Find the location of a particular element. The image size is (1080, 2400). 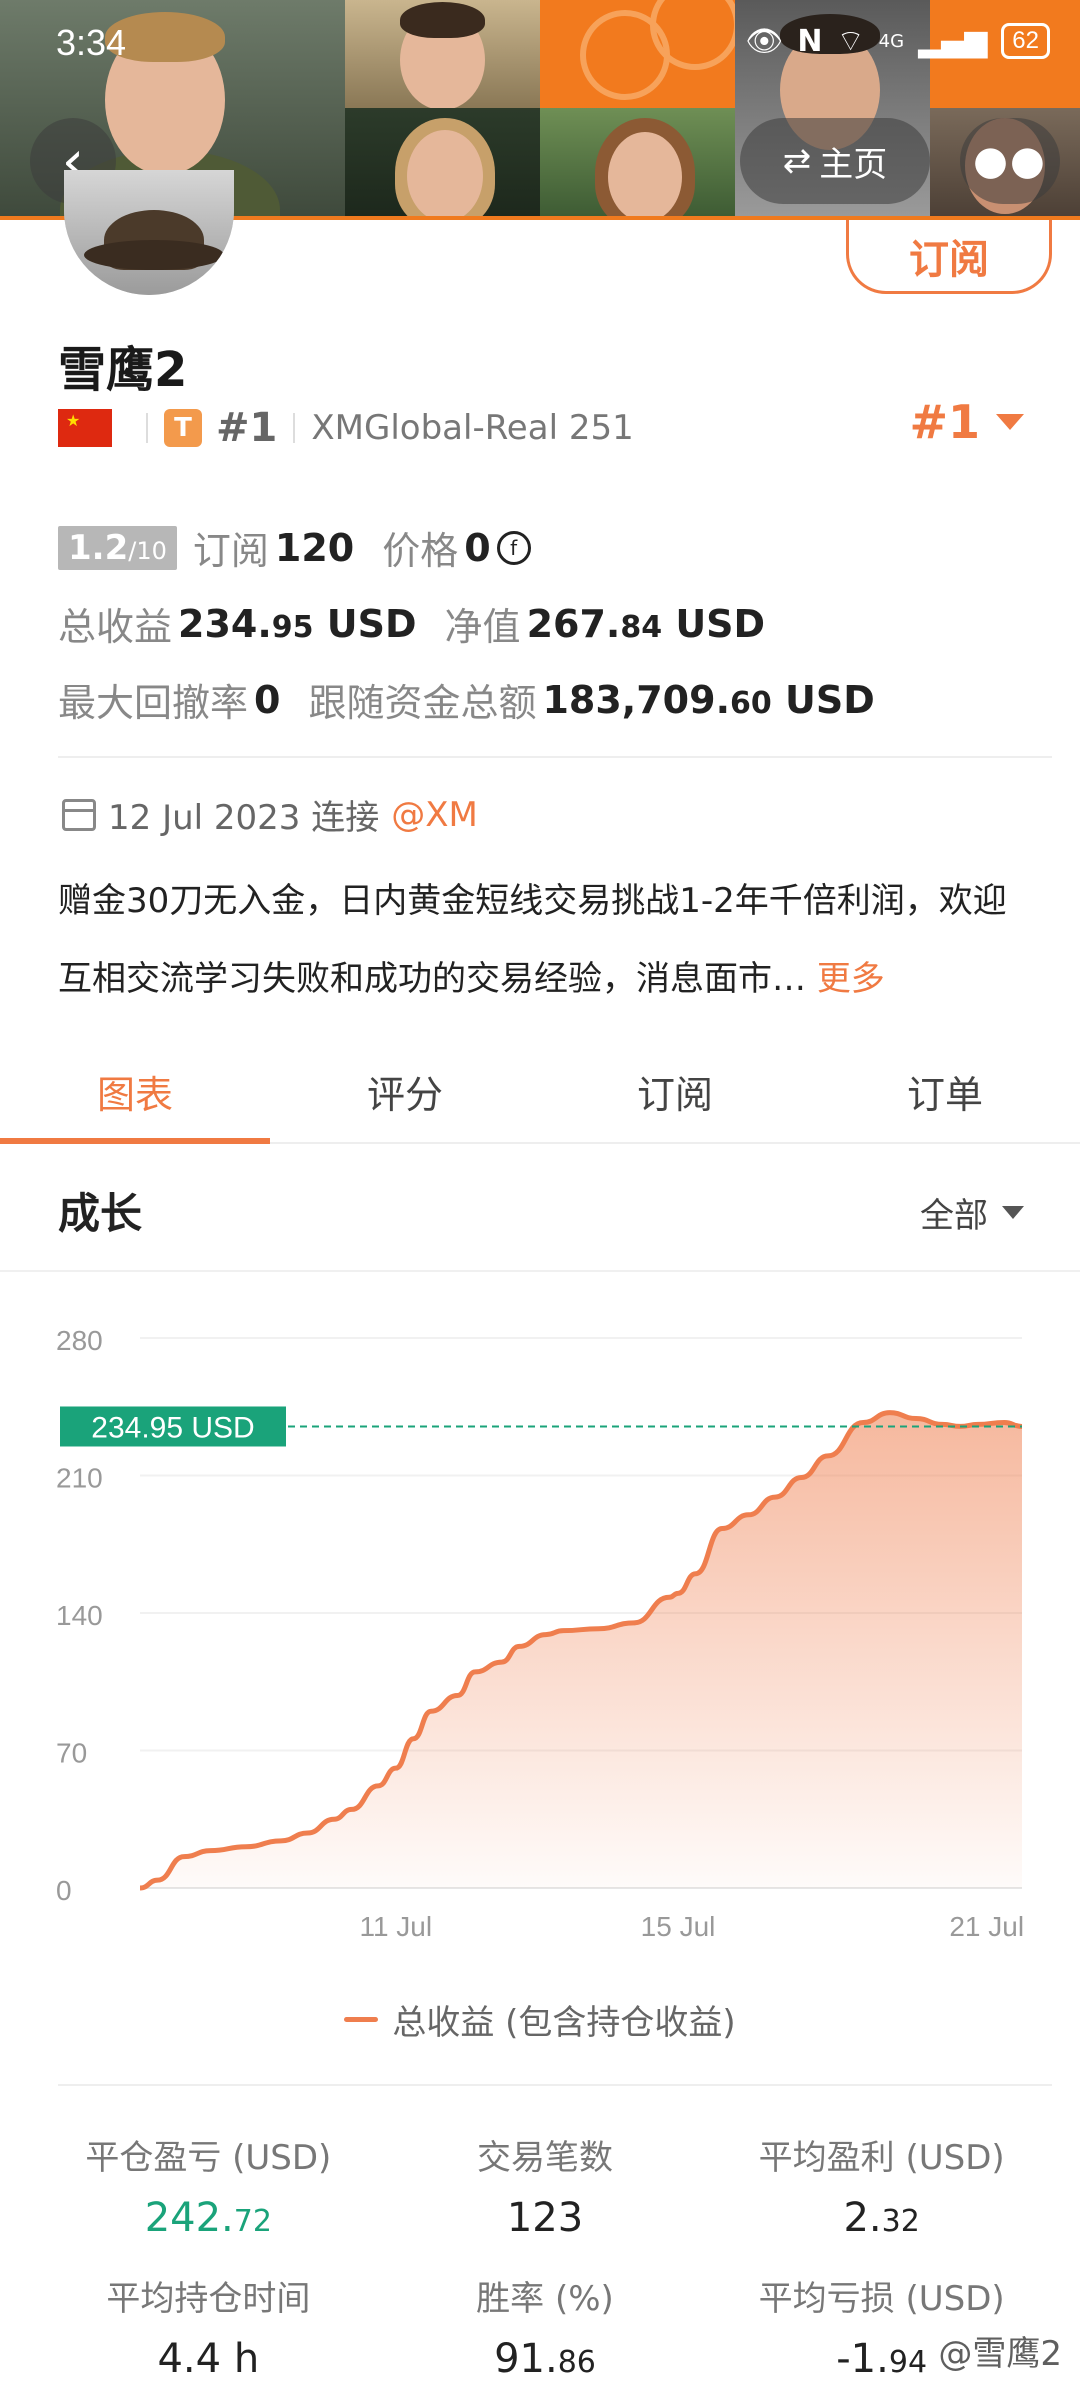

total-profit-label: 总收益 is located at coordinates (115, 627).